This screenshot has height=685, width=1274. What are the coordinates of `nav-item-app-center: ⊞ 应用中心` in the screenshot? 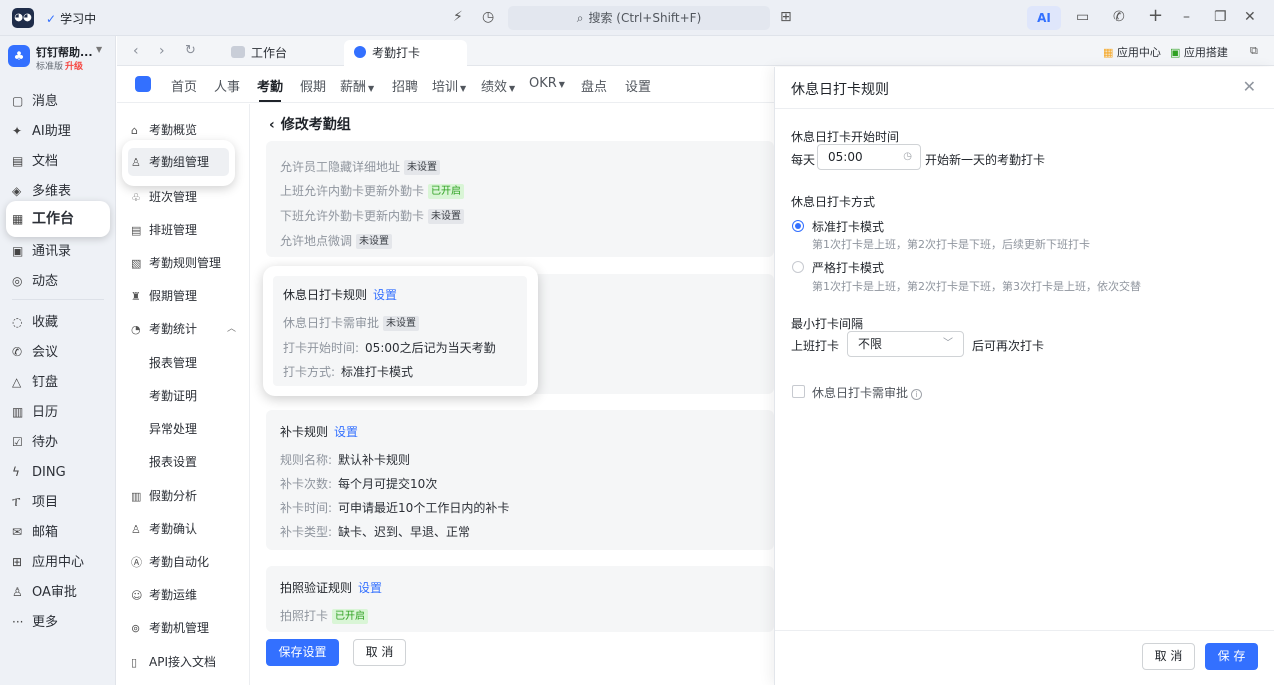 It's located at (58, 562).